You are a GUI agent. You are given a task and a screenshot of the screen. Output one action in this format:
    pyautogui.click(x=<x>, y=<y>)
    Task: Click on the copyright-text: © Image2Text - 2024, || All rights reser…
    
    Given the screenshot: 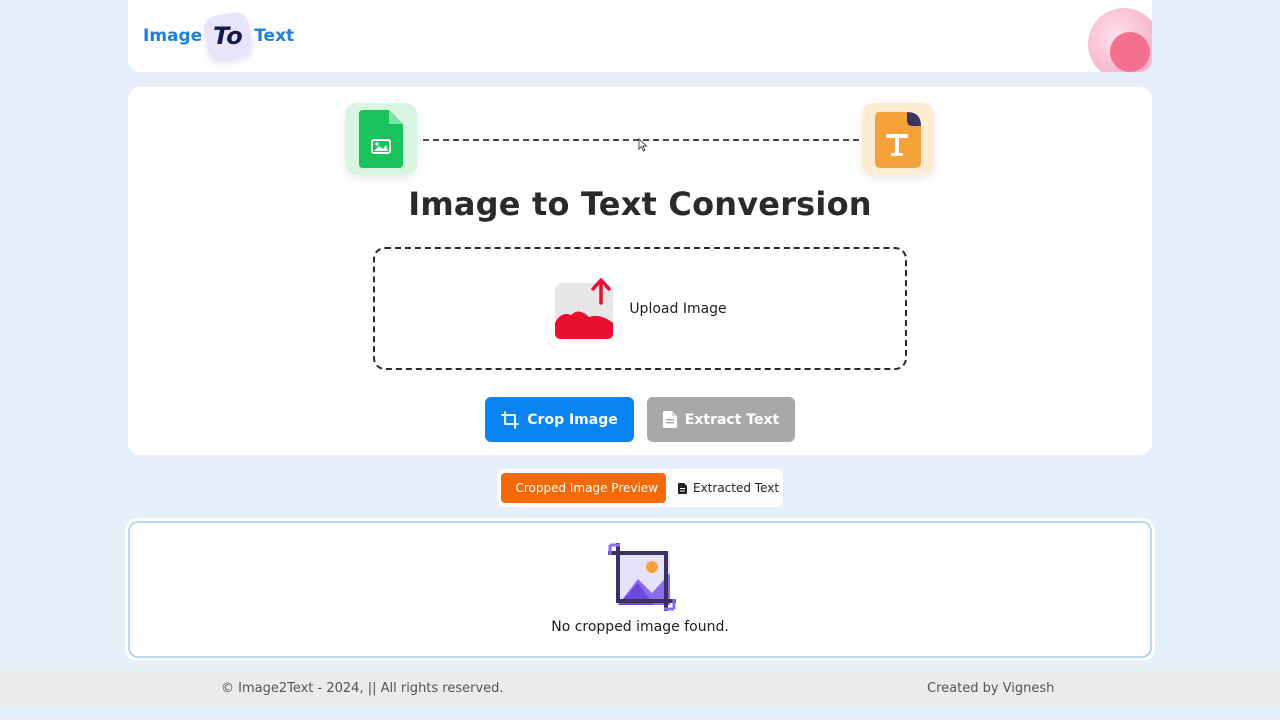 What is the action you would take?
    pyautogui.click(x=362, y=688)
    